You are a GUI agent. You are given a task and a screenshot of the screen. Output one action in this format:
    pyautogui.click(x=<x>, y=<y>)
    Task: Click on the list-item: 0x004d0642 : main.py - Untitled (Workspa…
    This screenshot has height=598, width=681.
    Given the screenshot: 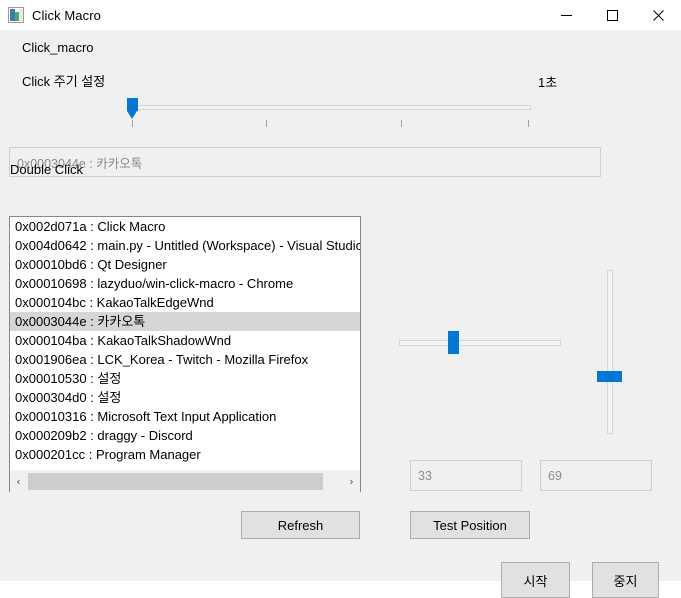 What is the action you would take?
    pyautogui.click(x=185, y=245)
    